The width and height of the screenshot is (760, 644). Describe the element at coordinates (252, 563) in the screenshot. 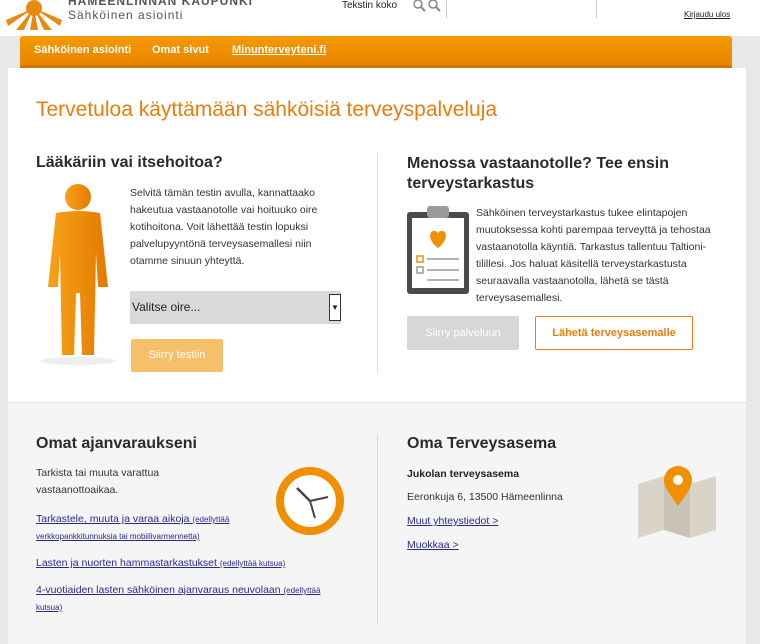

I see `link-note: (edellyttää kutsua)` at that location.